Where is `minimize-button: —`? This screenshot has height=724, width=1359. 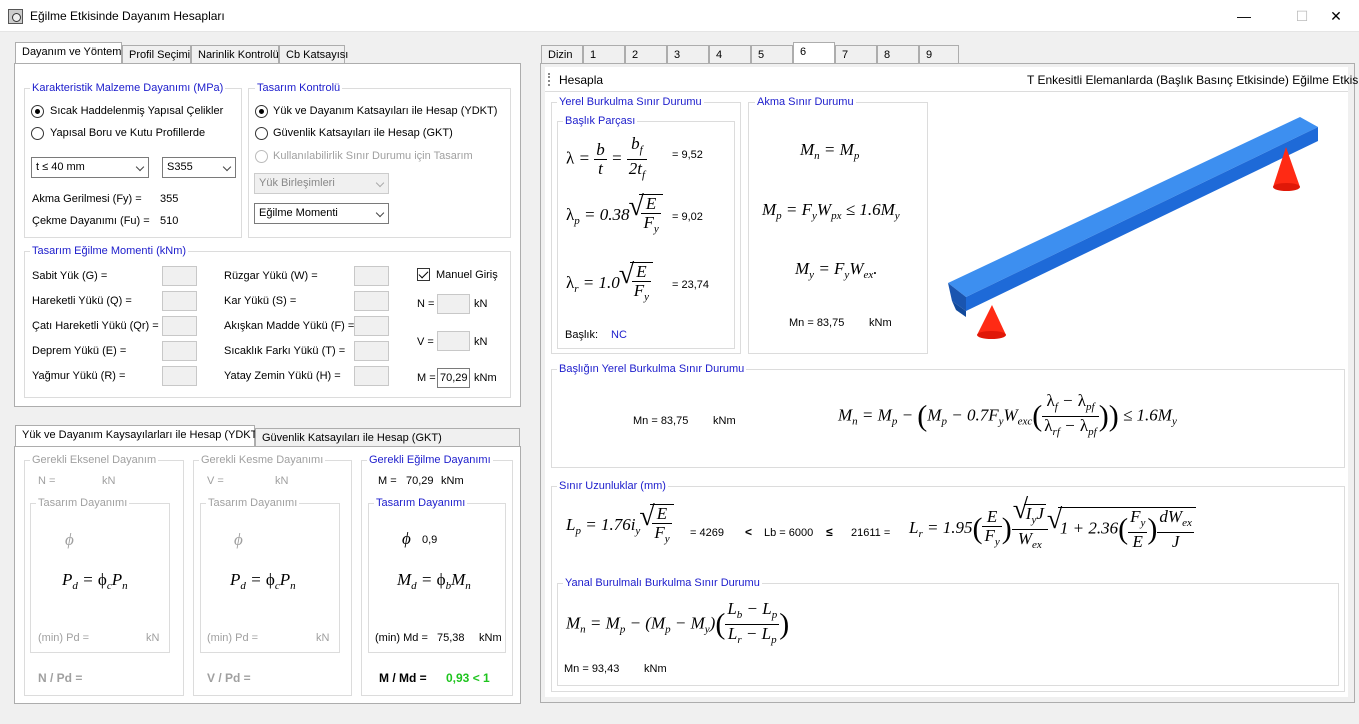 minimize-button: — is located at coordinates (1244, 16).